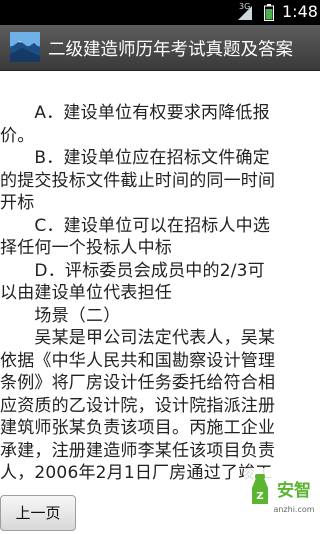 This screenshot has width=320, height=534. Describe the element at coordinates (86, 293) in the screenshot. I see `article-line: 以由建设单位代表担任` at that location.